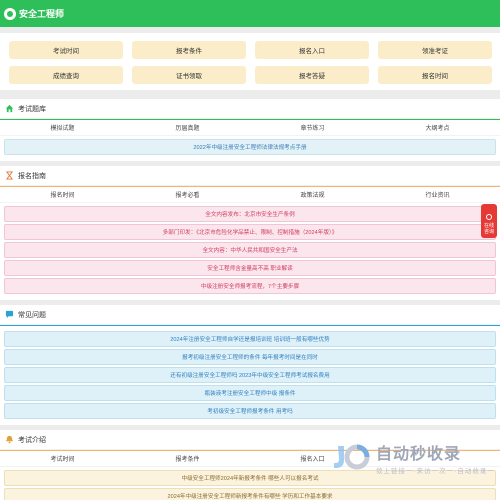 The height and width of the screenshot is (500, 500). What do you see at coordinates (437, 127) in the screenshot?
I see `tab-outline: 大纲考点` at bounding box center [437, 127].